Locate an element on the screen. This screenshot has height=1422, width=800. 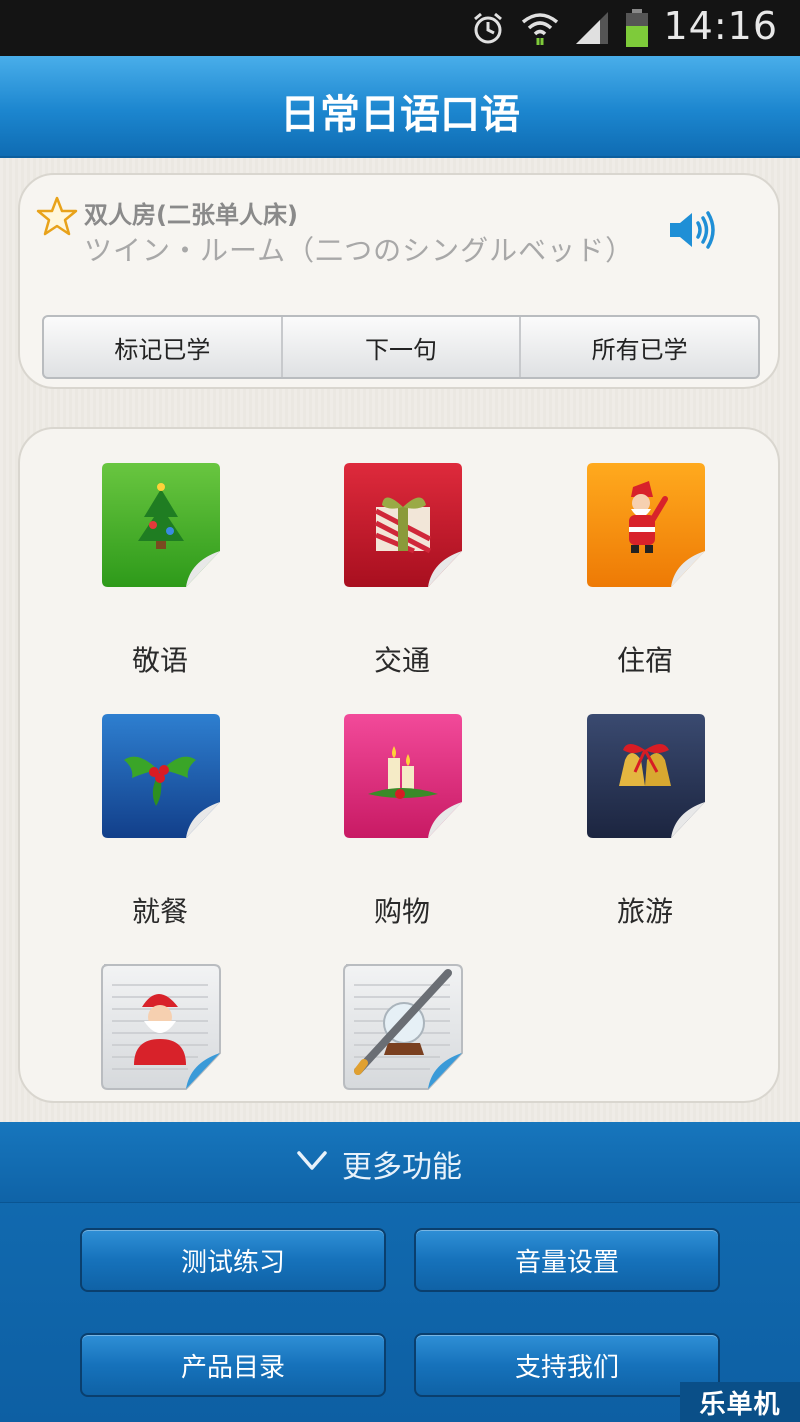
status-icons is located at coordinates (560, 28).